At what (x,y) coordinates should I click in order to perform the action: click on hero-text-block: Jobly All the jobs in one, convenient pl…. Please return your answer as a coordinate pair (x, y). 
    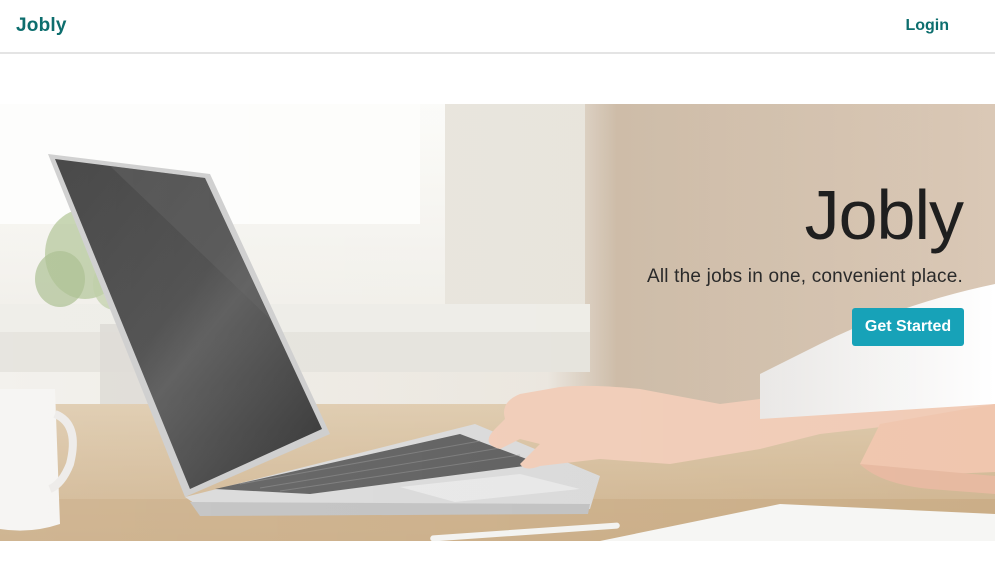
    Looking at the image, I should click on (805, 232).